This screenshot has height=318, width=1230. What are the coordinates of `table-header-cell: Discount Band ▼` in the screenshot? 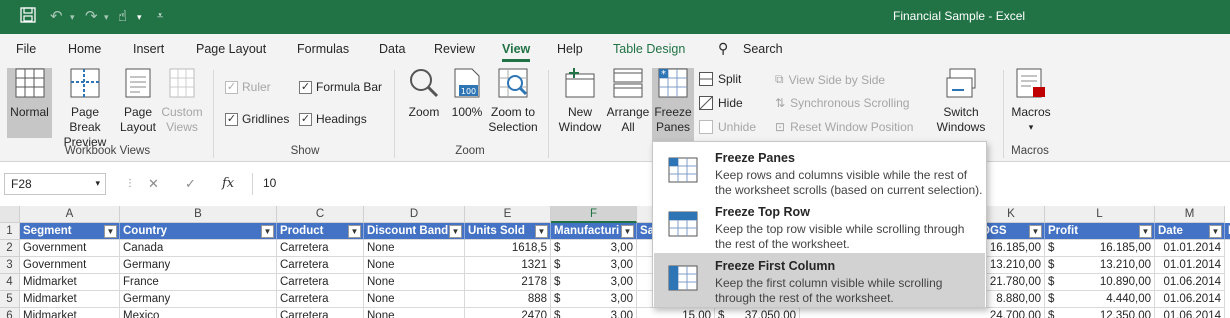 It's located at (414, 231).